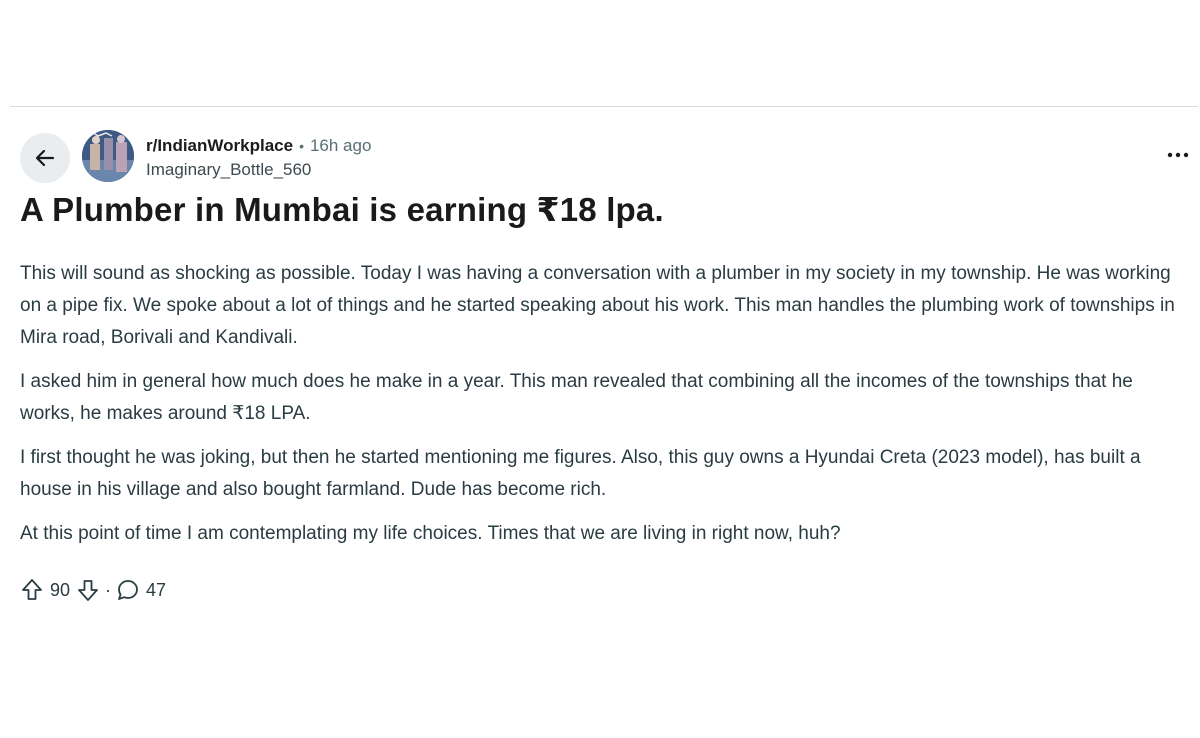 Image resolution: width=1200 pixels, height=738 pixels. I want to click on back-button, so click(45, 158).